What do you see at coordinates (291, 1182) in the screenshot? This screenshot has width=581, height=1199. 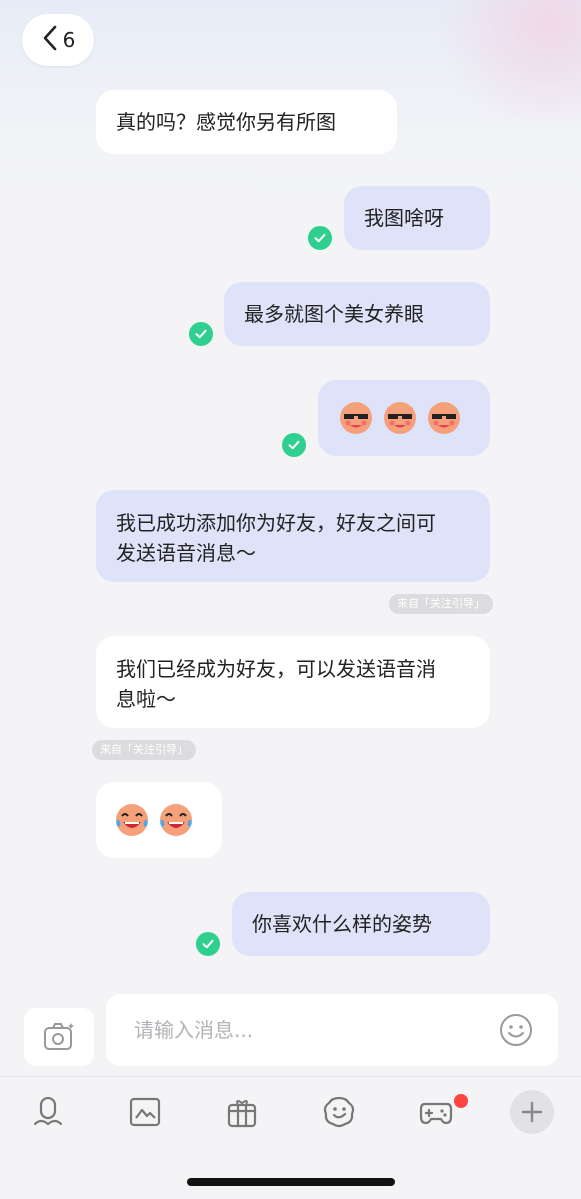 I see `home-indicator` at bounding box center [291, 1182].